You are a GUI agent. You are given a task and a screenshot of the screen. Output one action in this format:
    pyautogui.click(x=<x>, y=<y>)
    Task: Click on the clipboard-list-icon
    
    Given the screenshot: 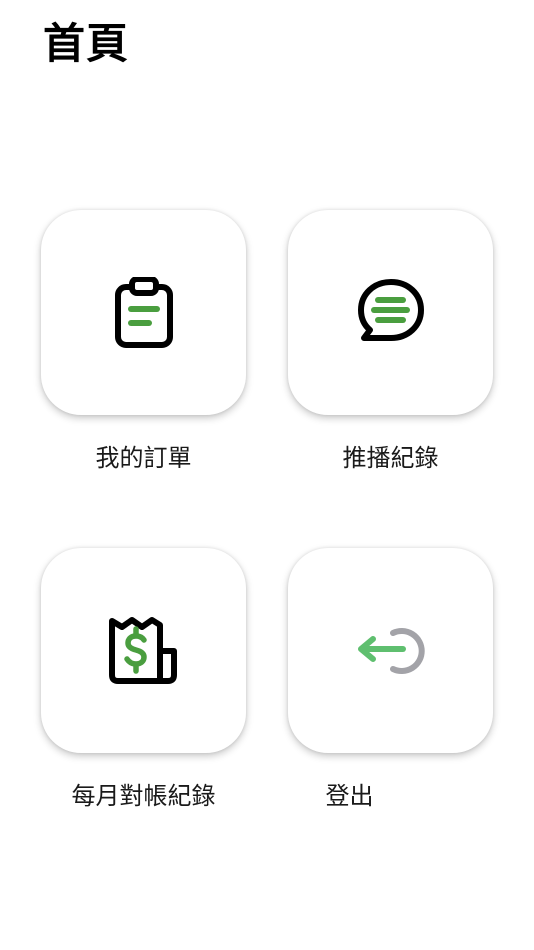 What is the action you would take?
    pyautogui.click(x=143, y=312)
    